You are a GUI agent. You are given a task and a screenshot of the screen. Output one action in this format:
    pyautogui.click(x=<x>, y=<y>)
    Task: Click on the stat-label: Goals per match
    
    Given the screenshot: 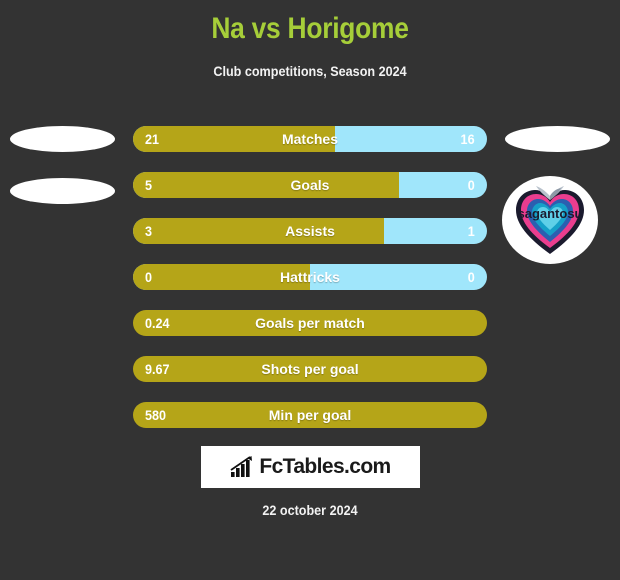 What is the action you would take?
    pyautogui.click(x=310, y=323)
    